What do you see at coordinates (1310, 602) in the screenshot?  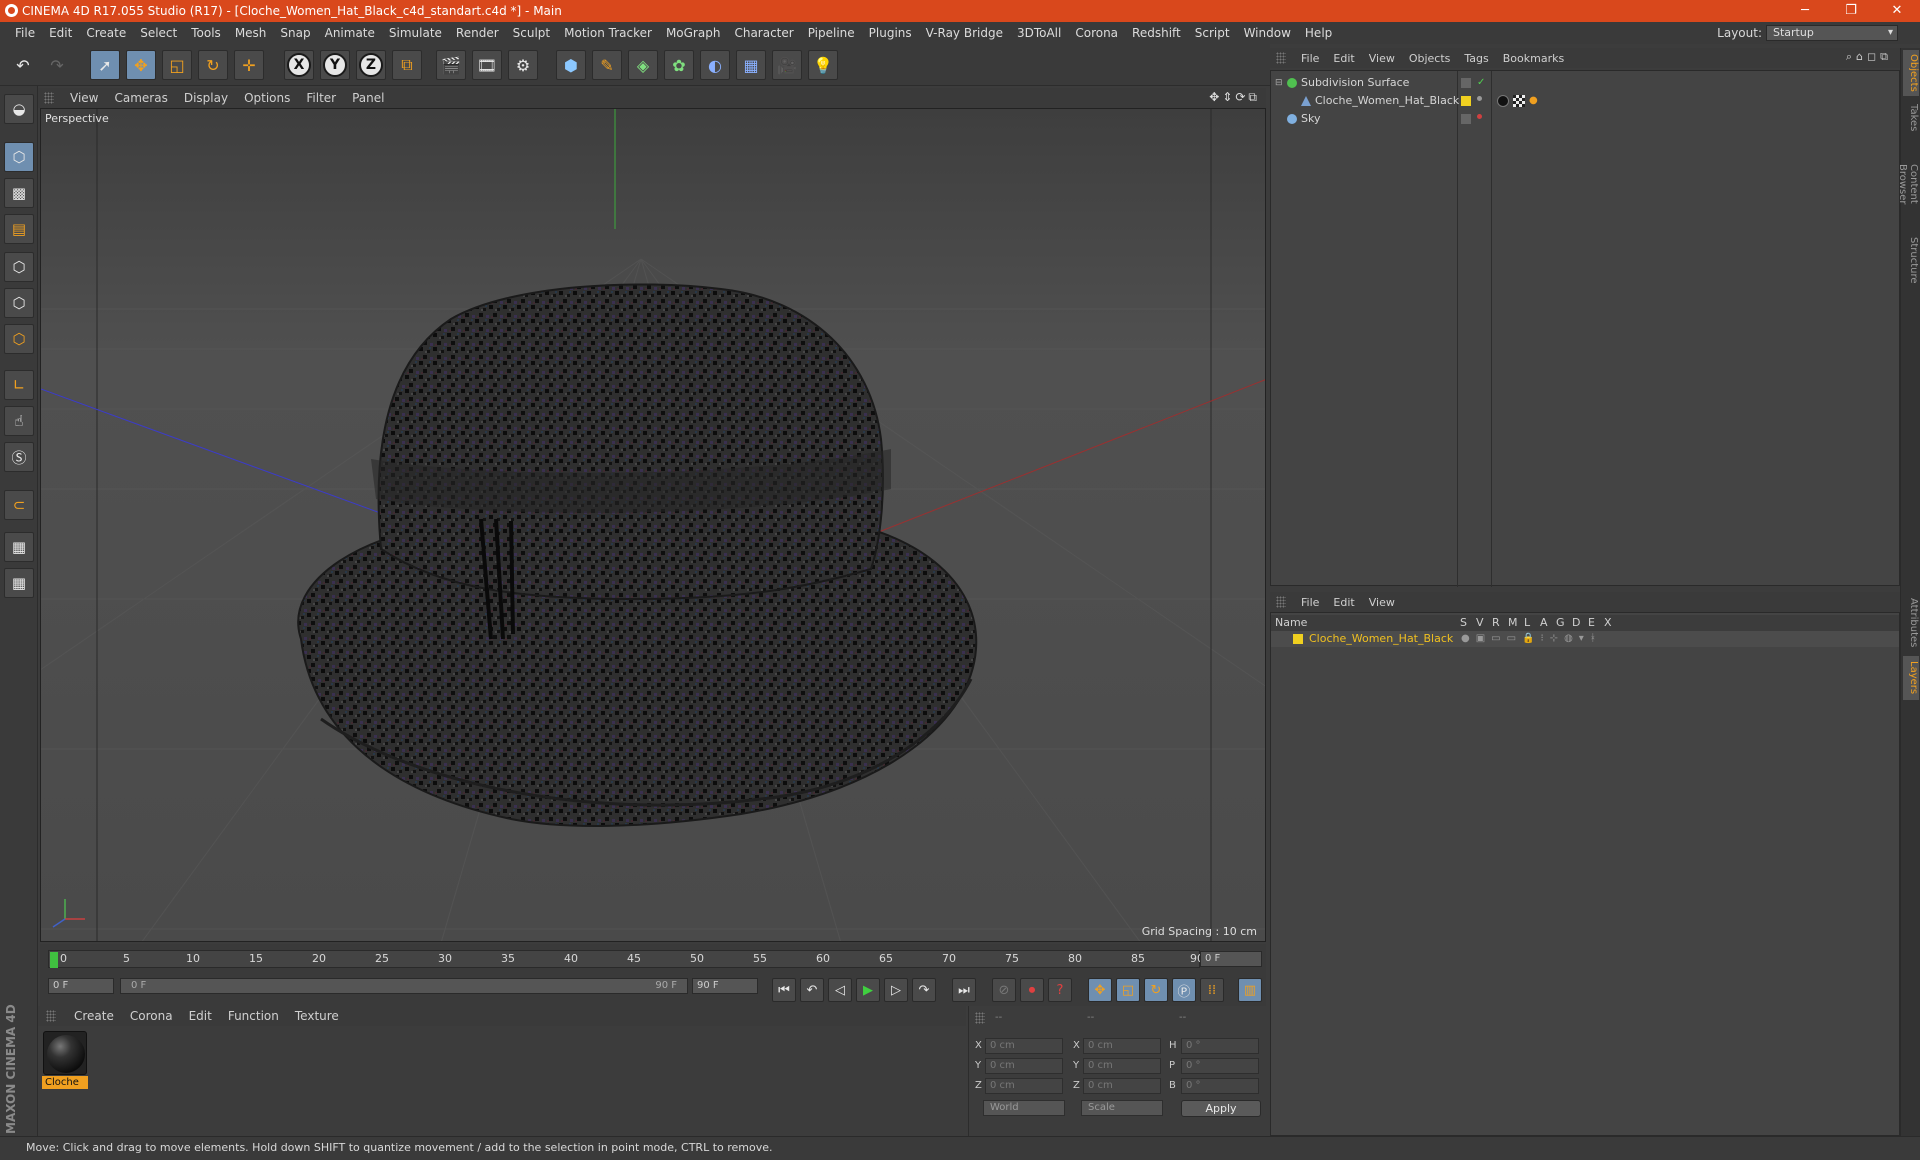 I see `layers-menu-file: File` at bounding box center [1310, 602].